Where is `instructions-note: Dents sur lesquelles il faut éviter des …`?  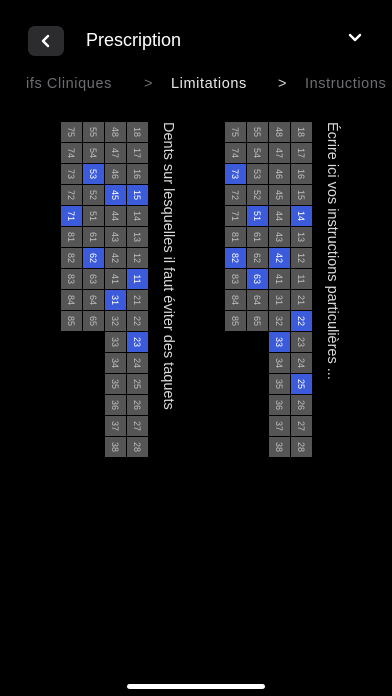
instructions-note: Dents sur lesquelles il faut éviter des … is located at coordinates (168, 266).